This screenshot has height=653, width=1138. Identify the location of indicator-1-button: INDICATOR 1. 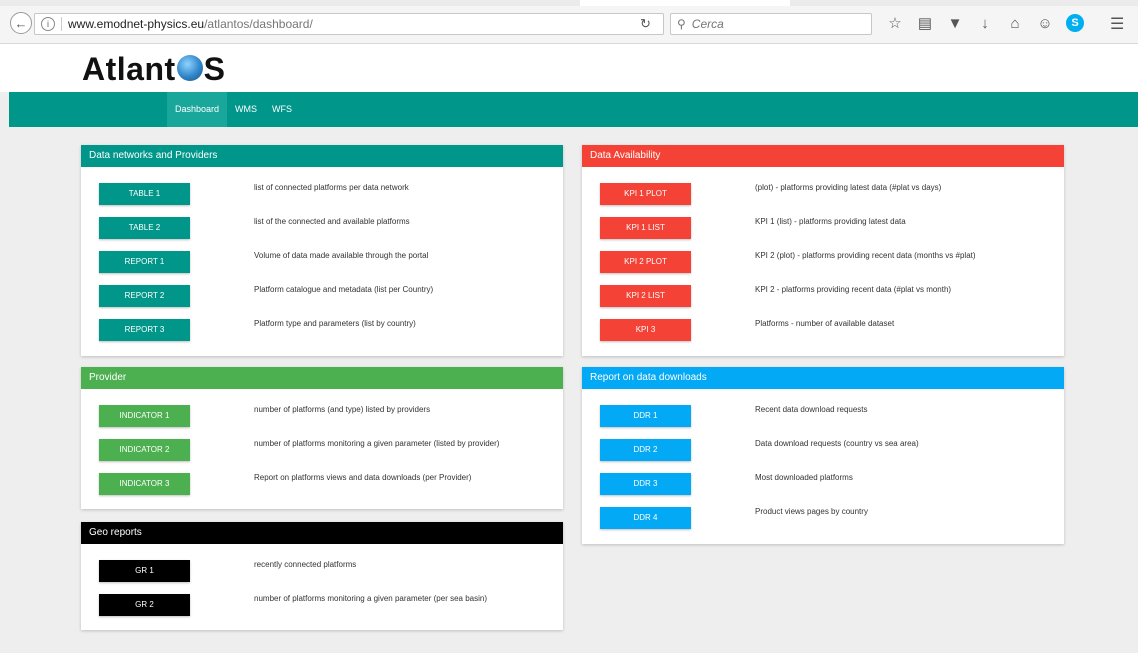
(144, 416).